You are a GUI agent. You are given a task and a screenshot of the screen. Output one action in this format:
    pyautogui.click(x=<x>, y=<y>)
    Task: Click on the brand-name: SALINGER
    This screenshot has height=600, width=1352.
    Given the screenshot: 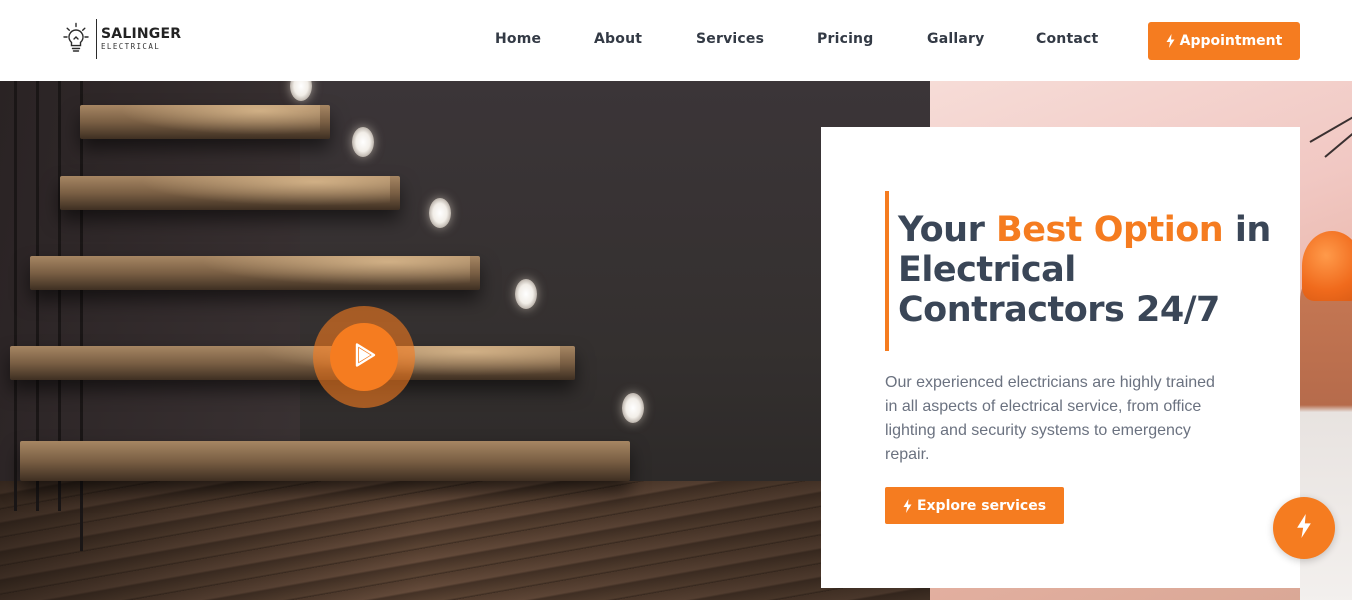 What is the action you would take?
    pyautogui.click(x=141, y=34)
    